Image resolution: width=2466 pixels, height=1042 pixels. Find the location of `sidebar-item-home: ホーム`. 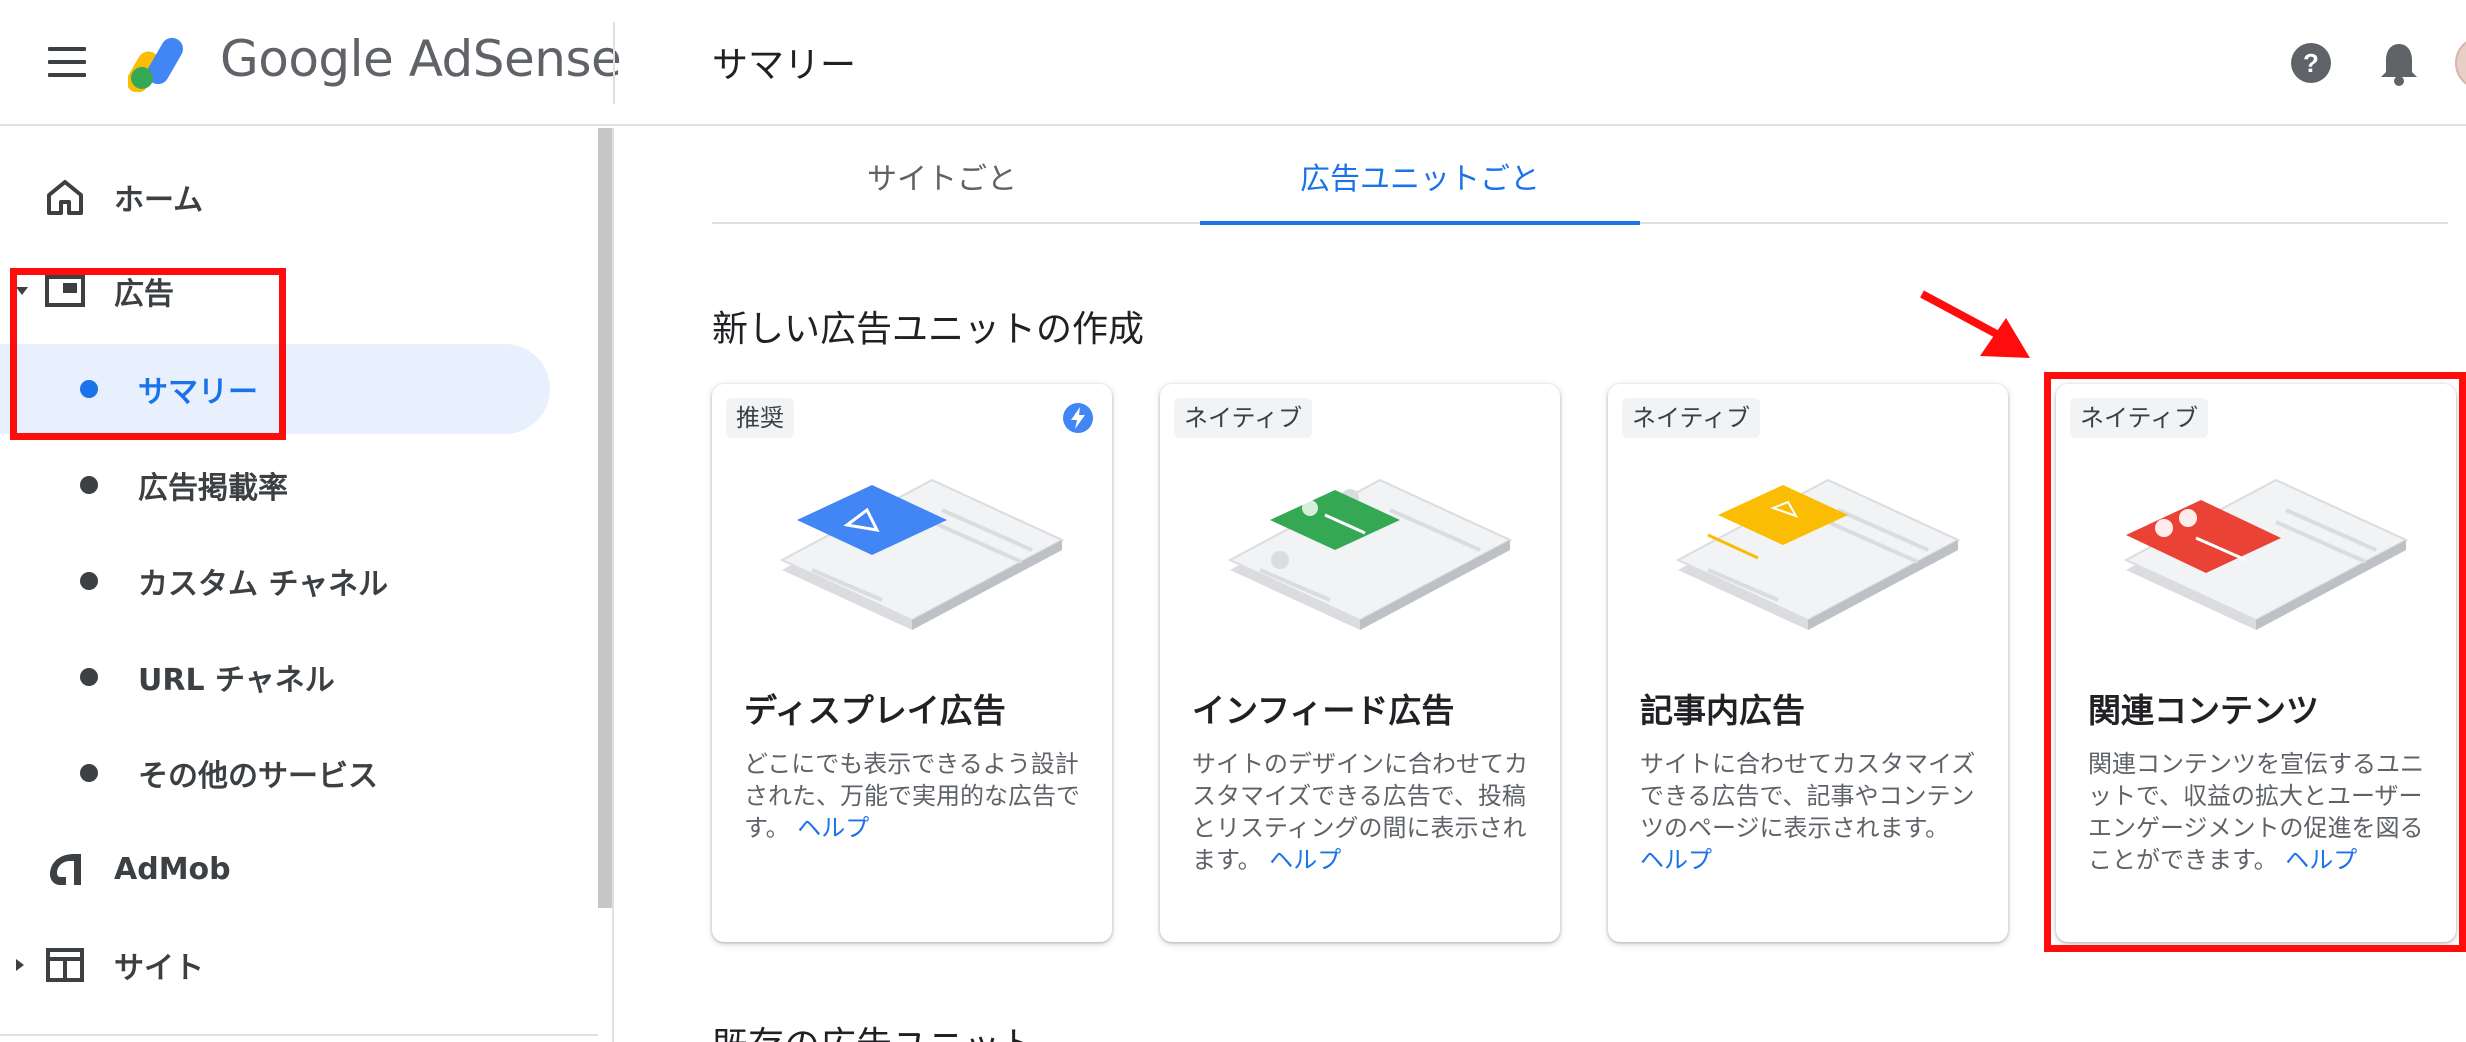

sidebar-item-home: ホーム is located at coordinates (280, 197).